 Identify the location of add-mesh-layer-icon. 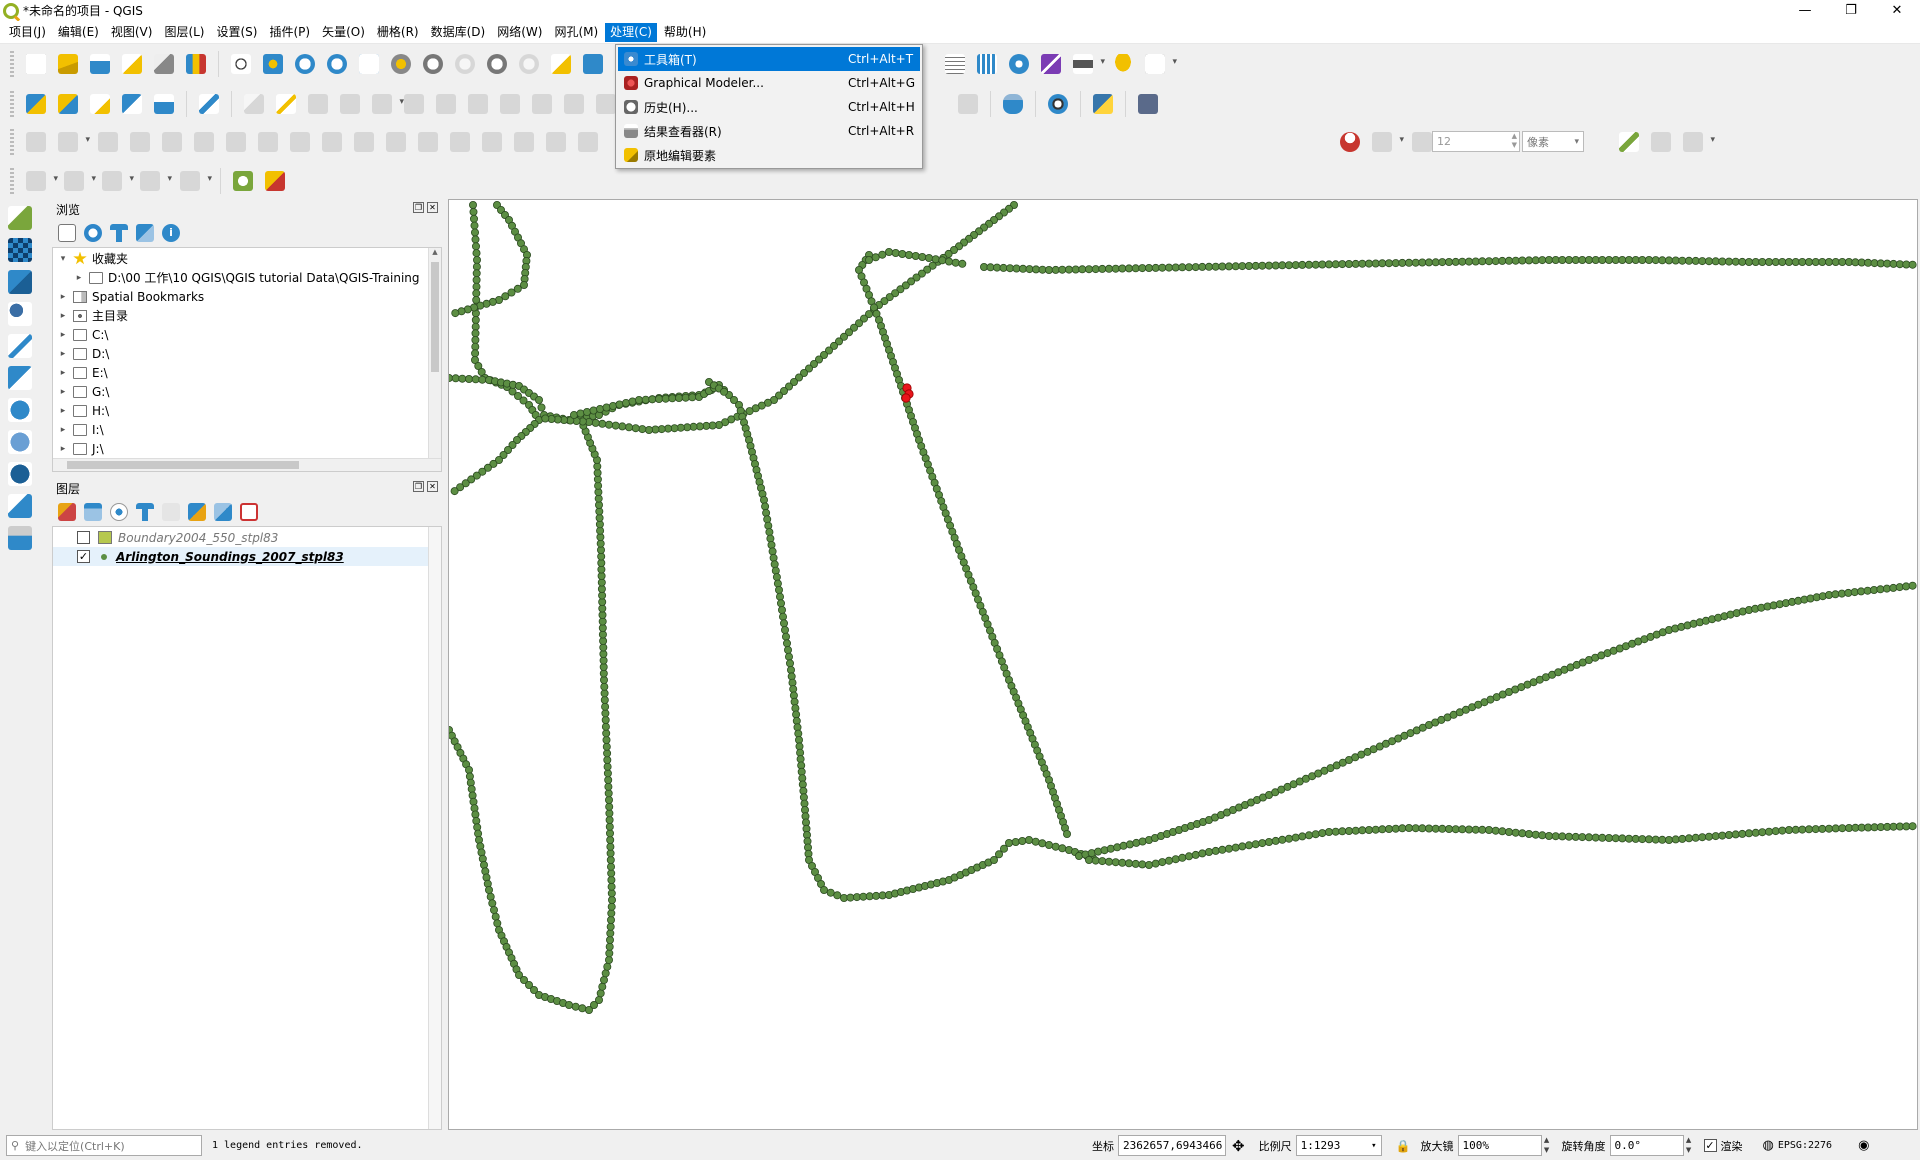
(20, 282).